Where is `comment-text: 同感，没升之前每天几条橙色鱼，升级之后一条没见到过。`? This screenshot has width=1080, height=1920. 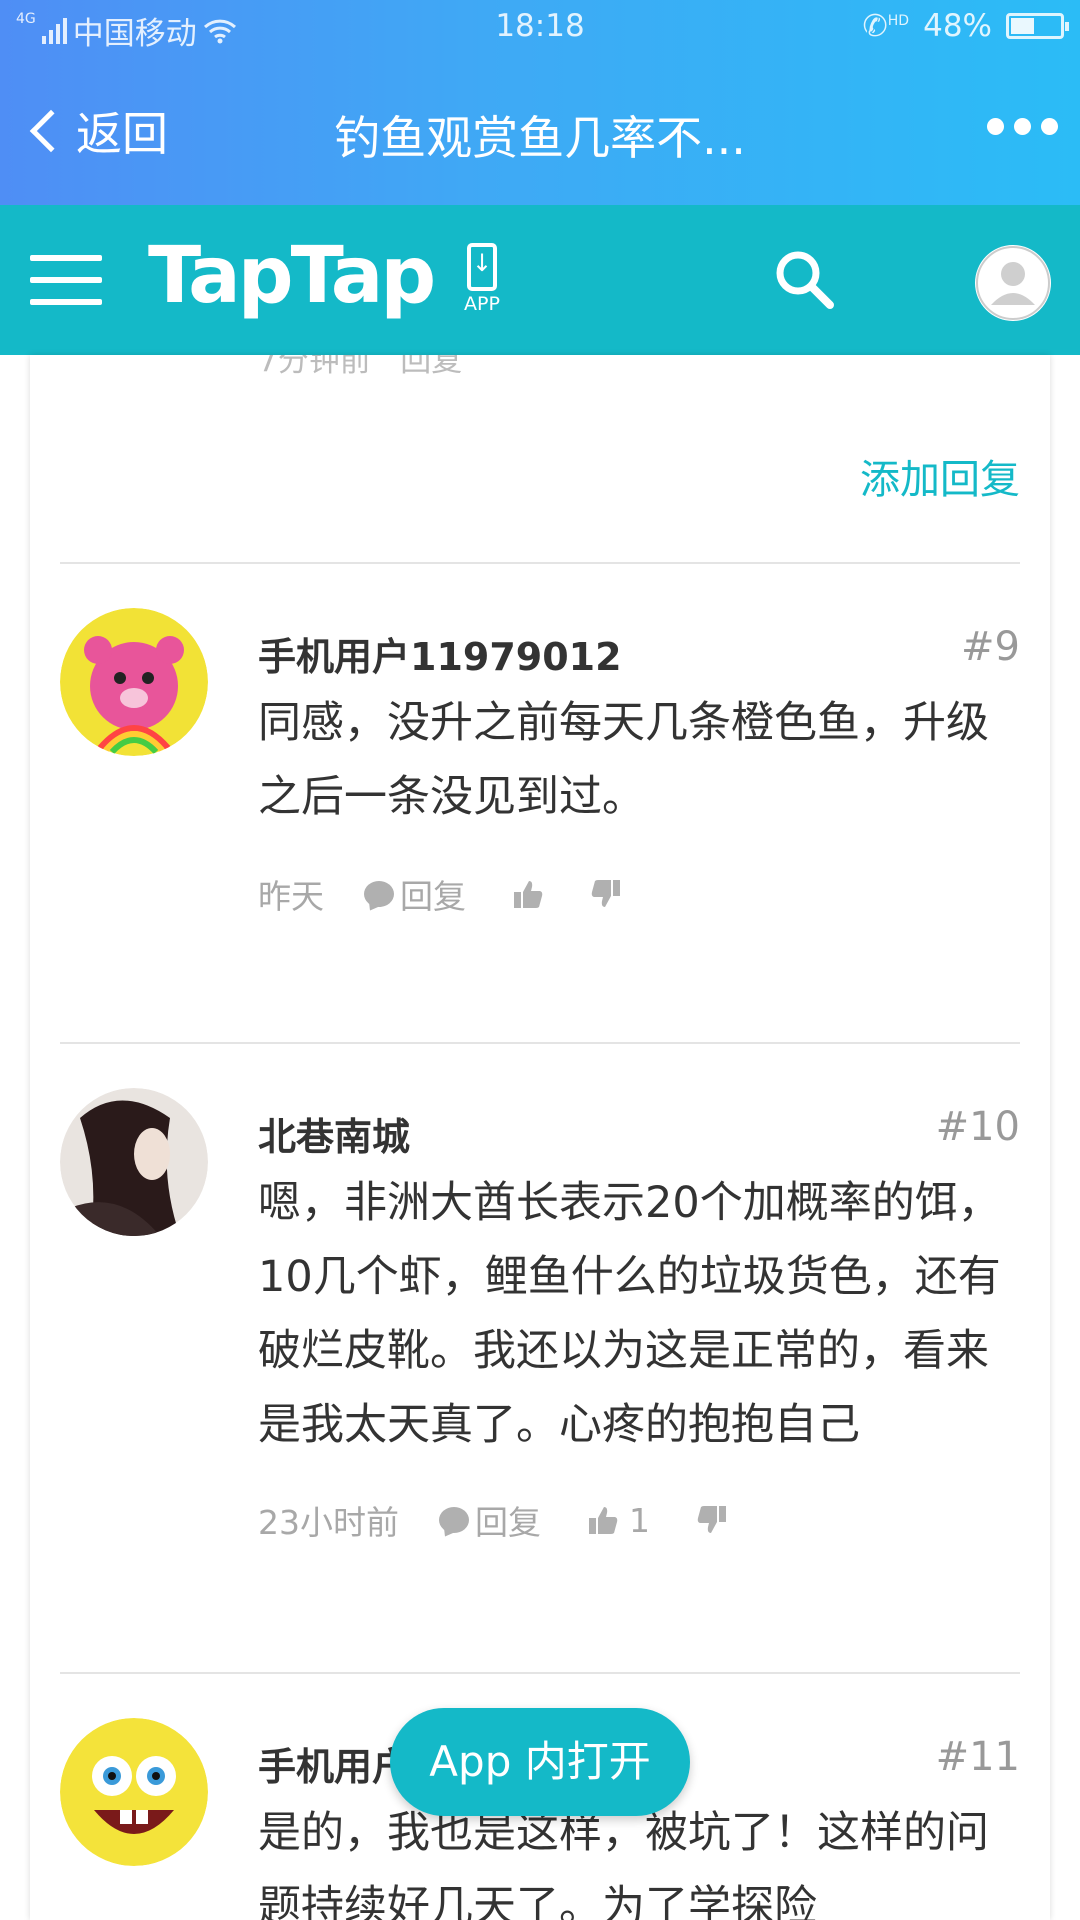
comment-text: 同感，没升之前每天几条橙色鱼，升级之后一条没见到过。 is located at coordinates (623, 760).